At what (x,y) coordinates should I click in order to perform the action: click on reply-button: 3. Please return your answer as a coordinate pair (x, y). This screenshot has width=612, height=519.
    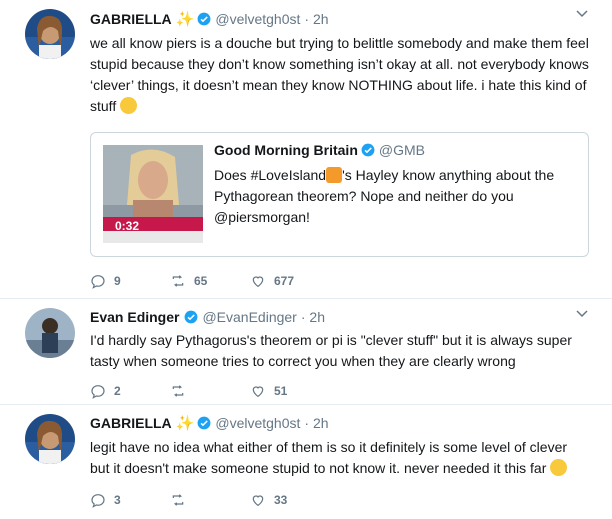
    Looking at the image, I should click on (130, 500).